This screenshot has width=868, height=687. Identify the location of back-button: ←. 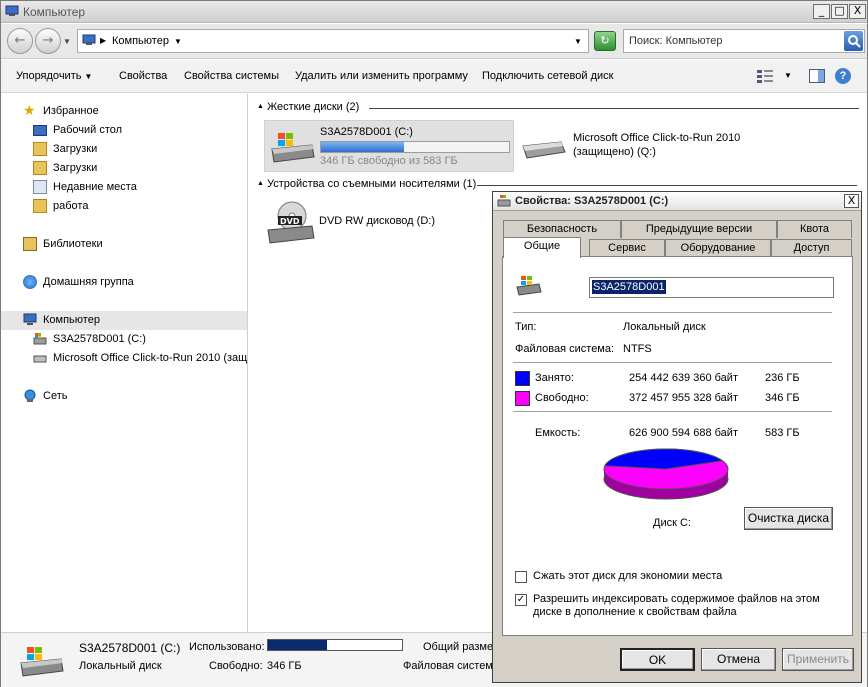
(20, 41).